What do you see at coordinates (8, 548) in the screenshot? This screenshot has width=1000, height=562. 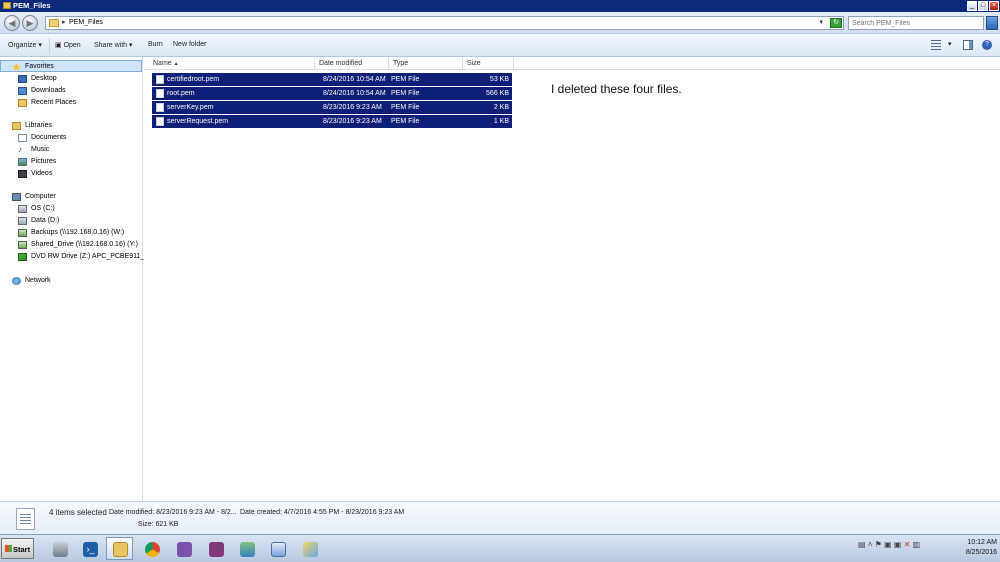 I see `windows-logo-icon` at bounding box center [8, 548].